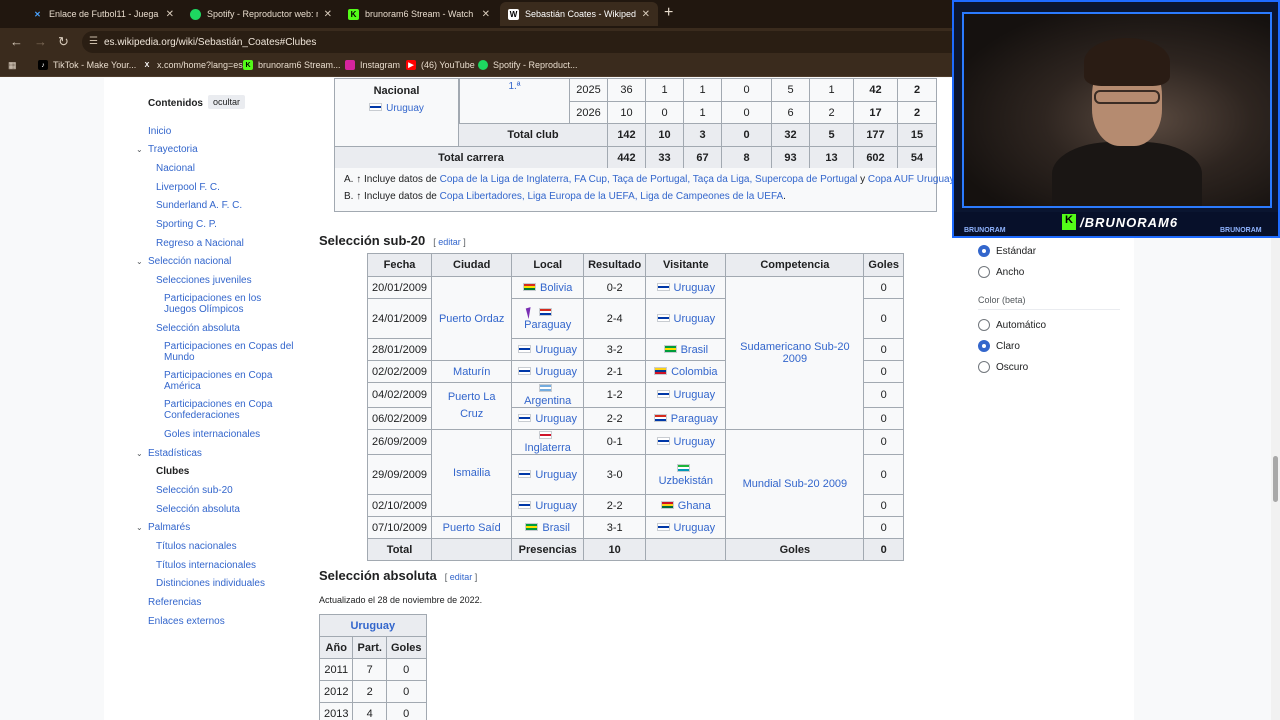 This screenshot has height=720, width=1280. I want to click on toc-item: Selección nacional, so click(189, 261).